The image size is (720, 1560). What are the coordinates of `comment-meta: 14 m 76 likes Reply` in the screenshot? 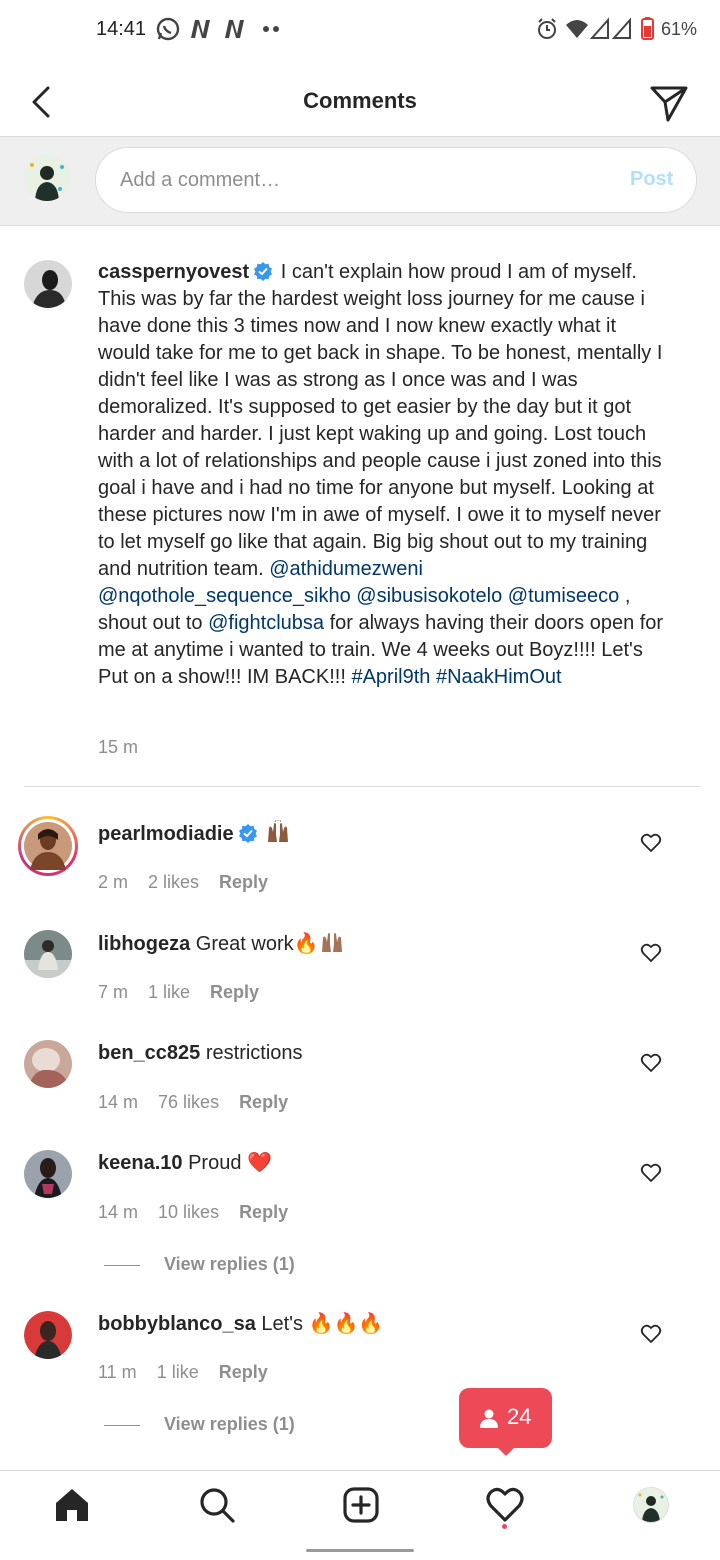 It's located at (203, 1102).